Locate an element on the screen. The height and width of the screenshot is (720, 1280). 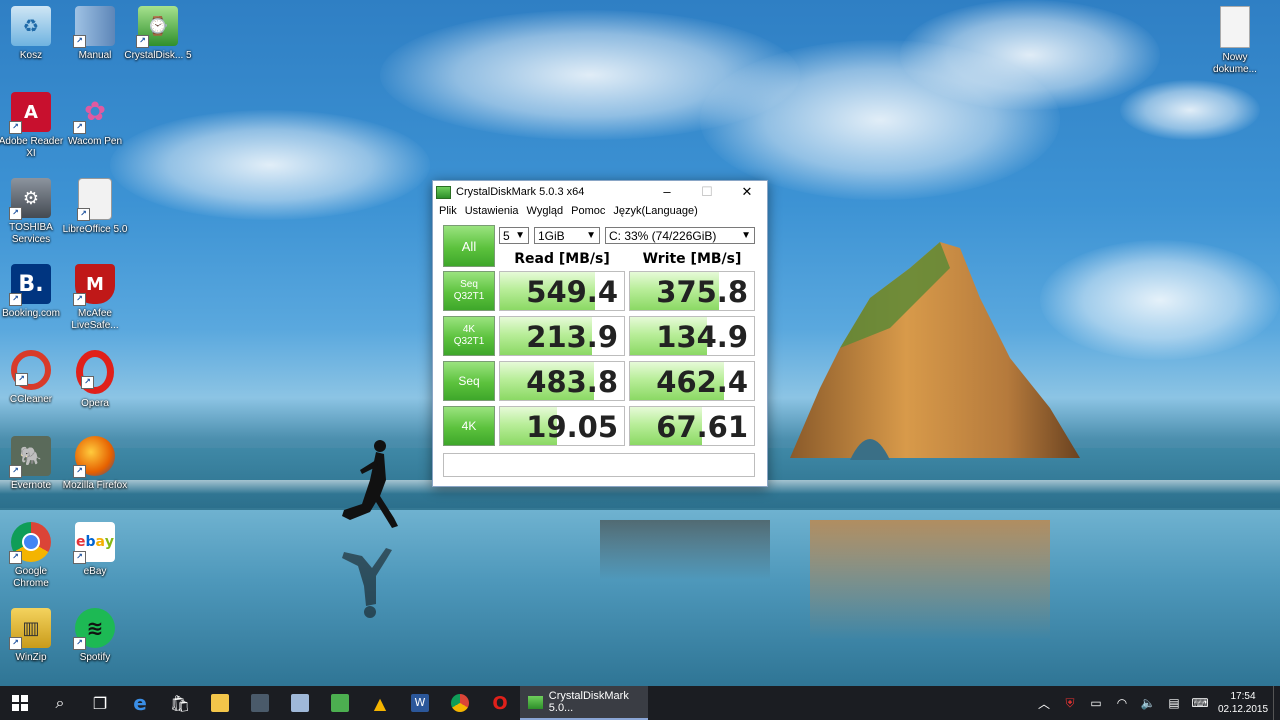
minimize-button: – is located at coordinates (667, 192).